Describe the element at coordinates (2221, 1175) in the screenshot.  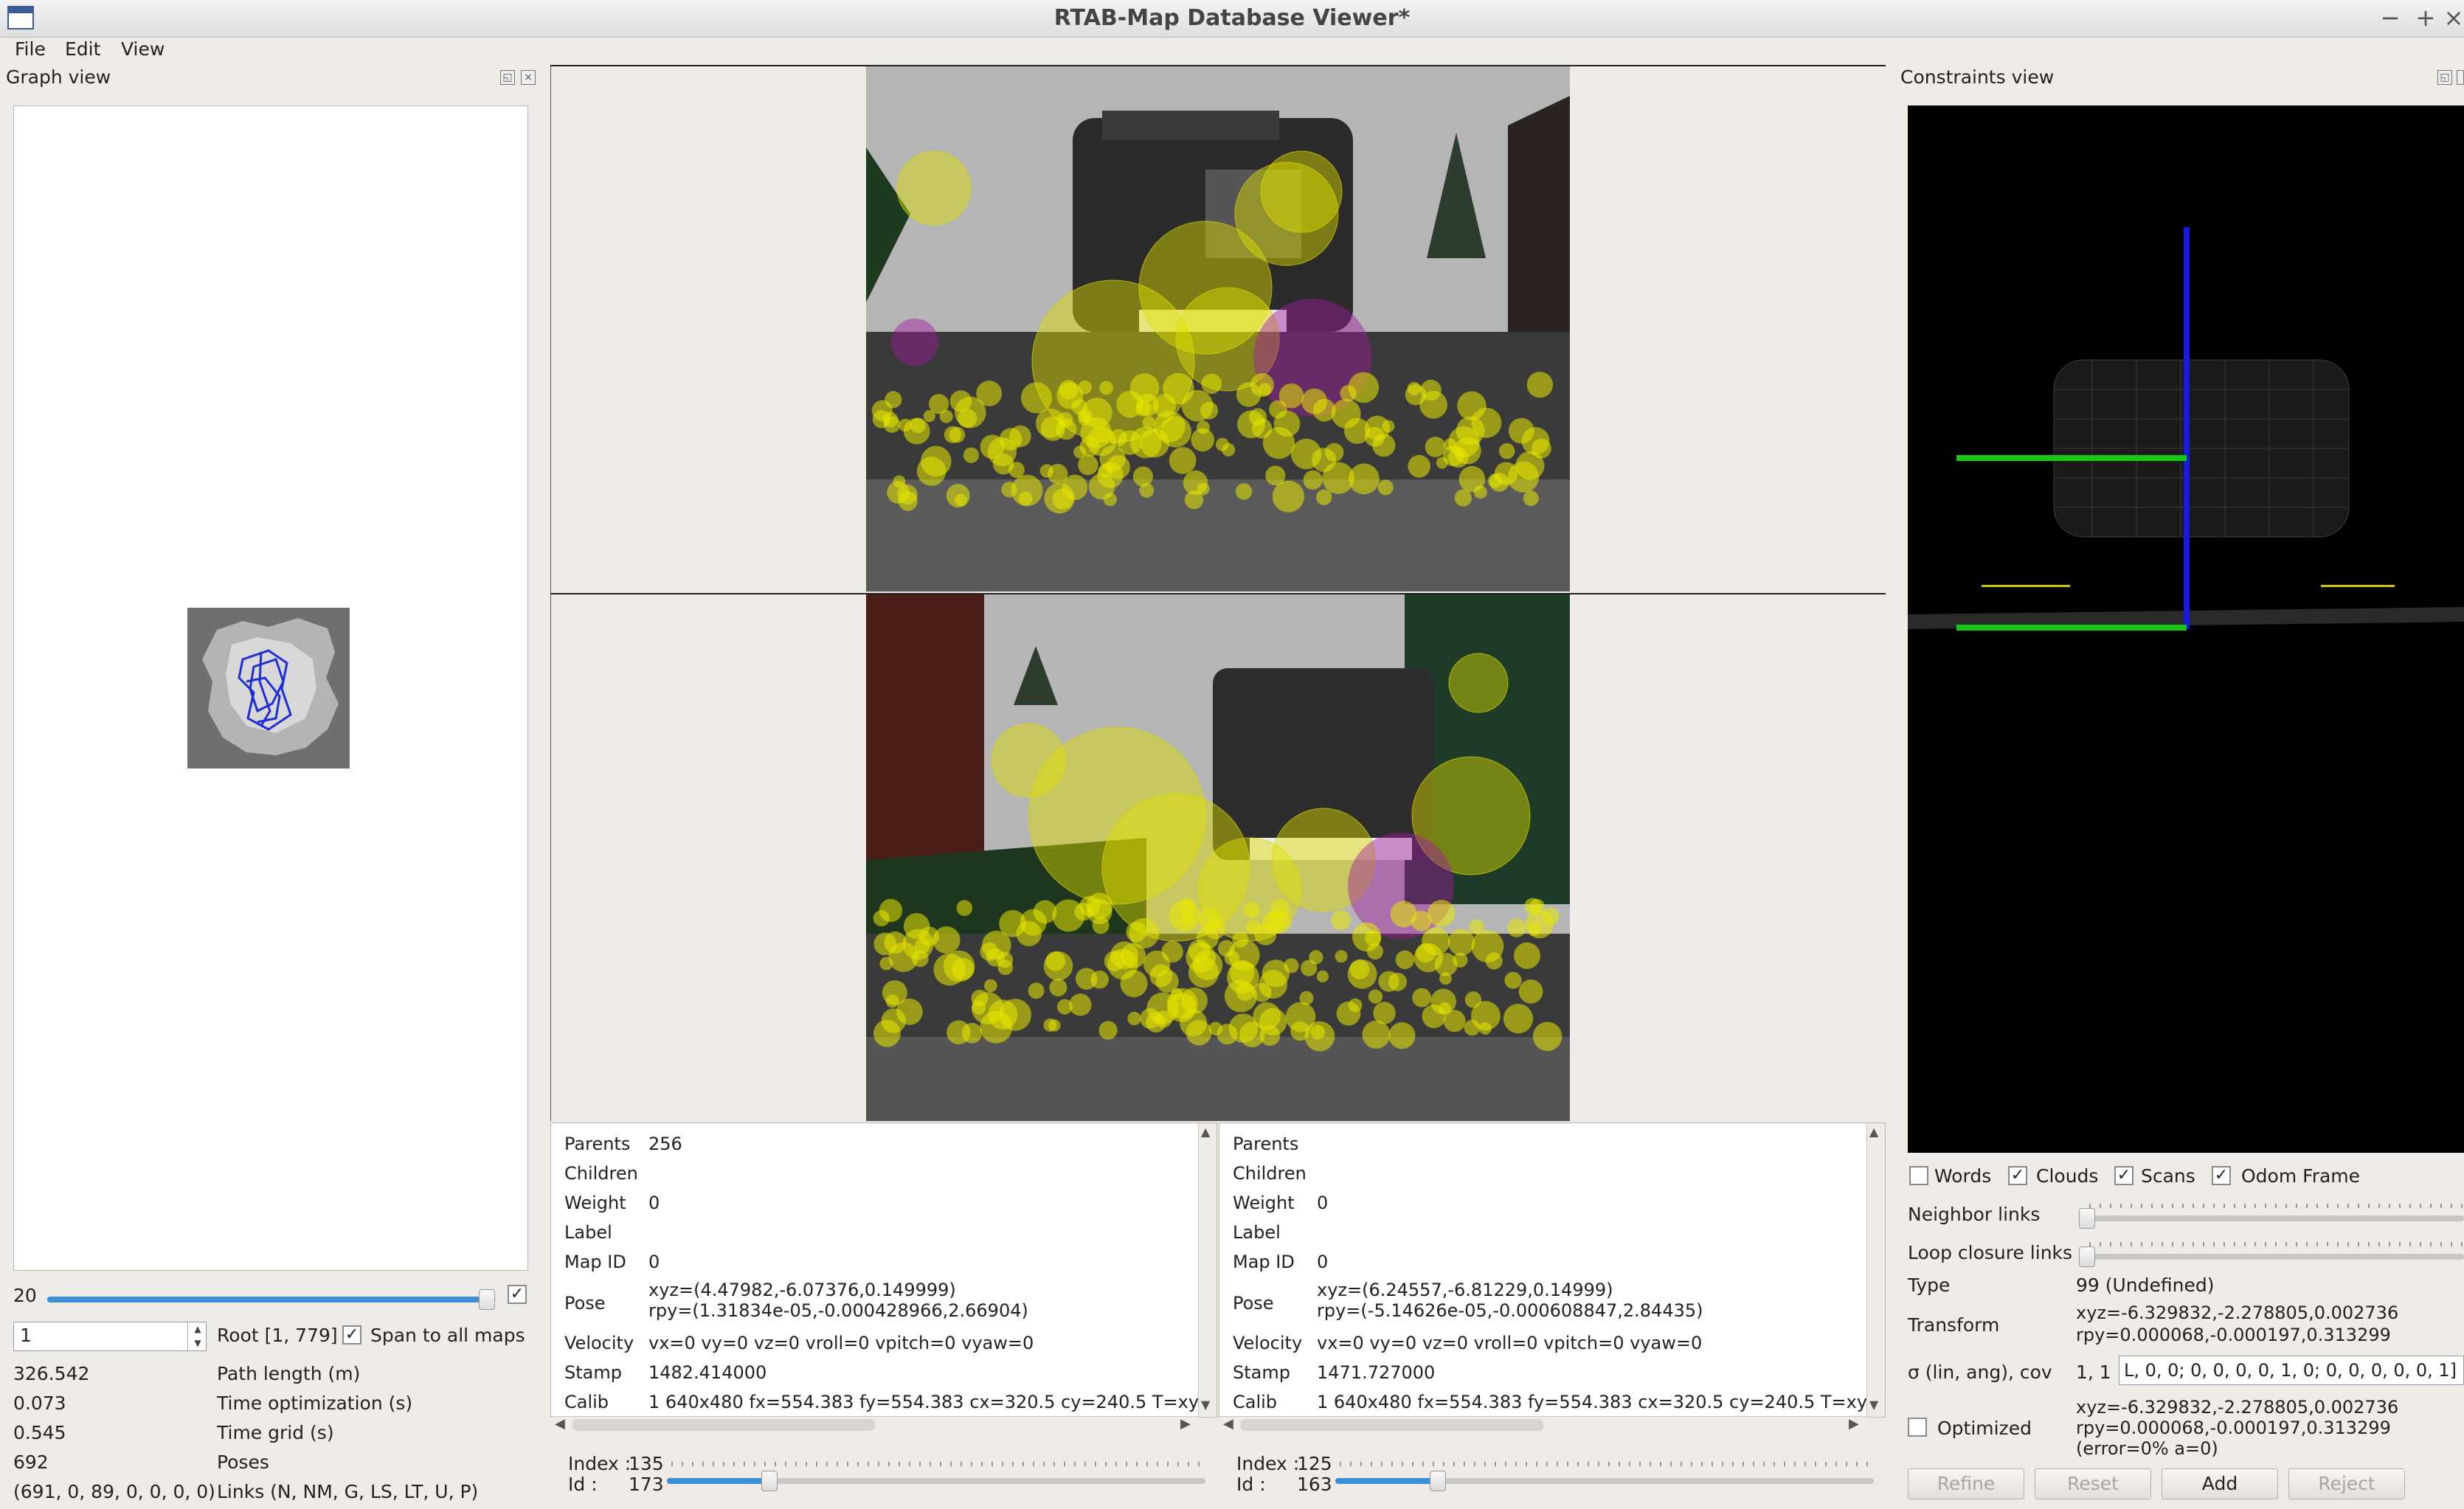
I see `odom-frame-checkbox: ✓` at that location.